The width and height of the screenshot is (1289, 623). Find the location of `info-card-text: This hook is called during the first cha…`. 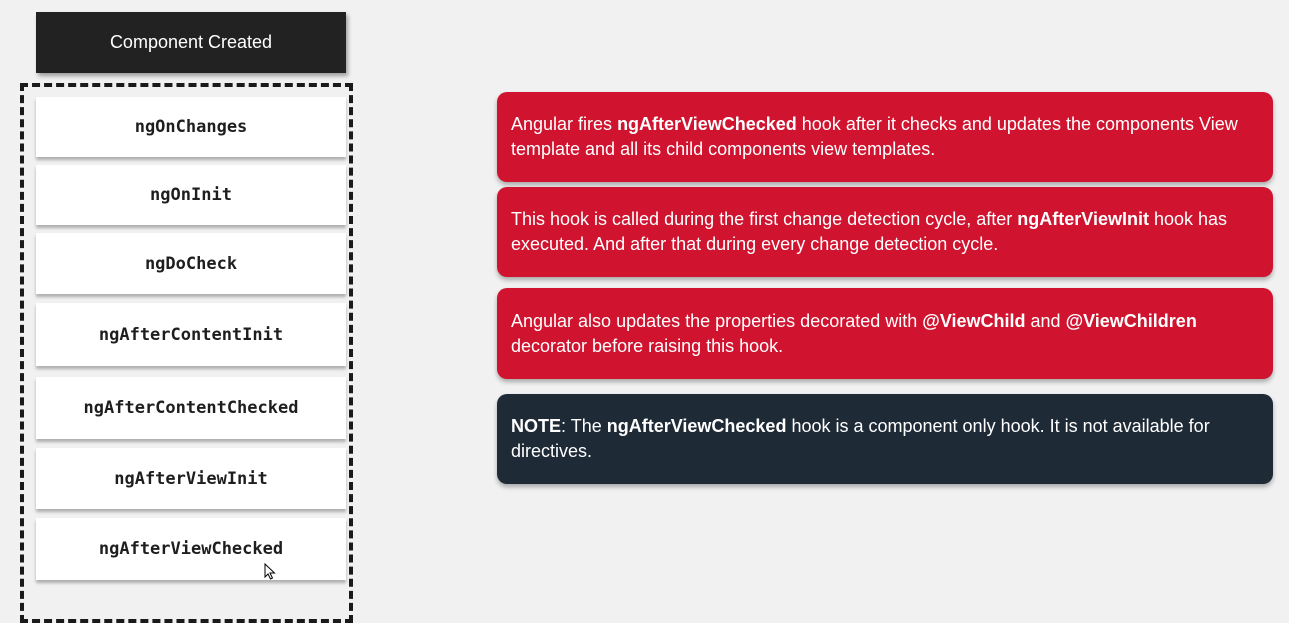

info-card-text: This hook is called during the first cha… is located at coordinates (885, 232).